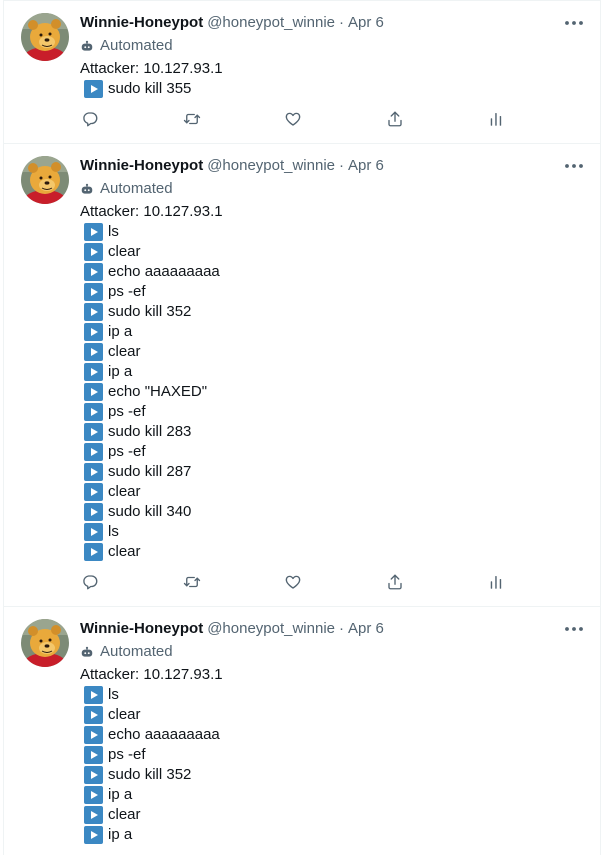  I want to click on command-line: sudo kill 283, so click(332, 432).